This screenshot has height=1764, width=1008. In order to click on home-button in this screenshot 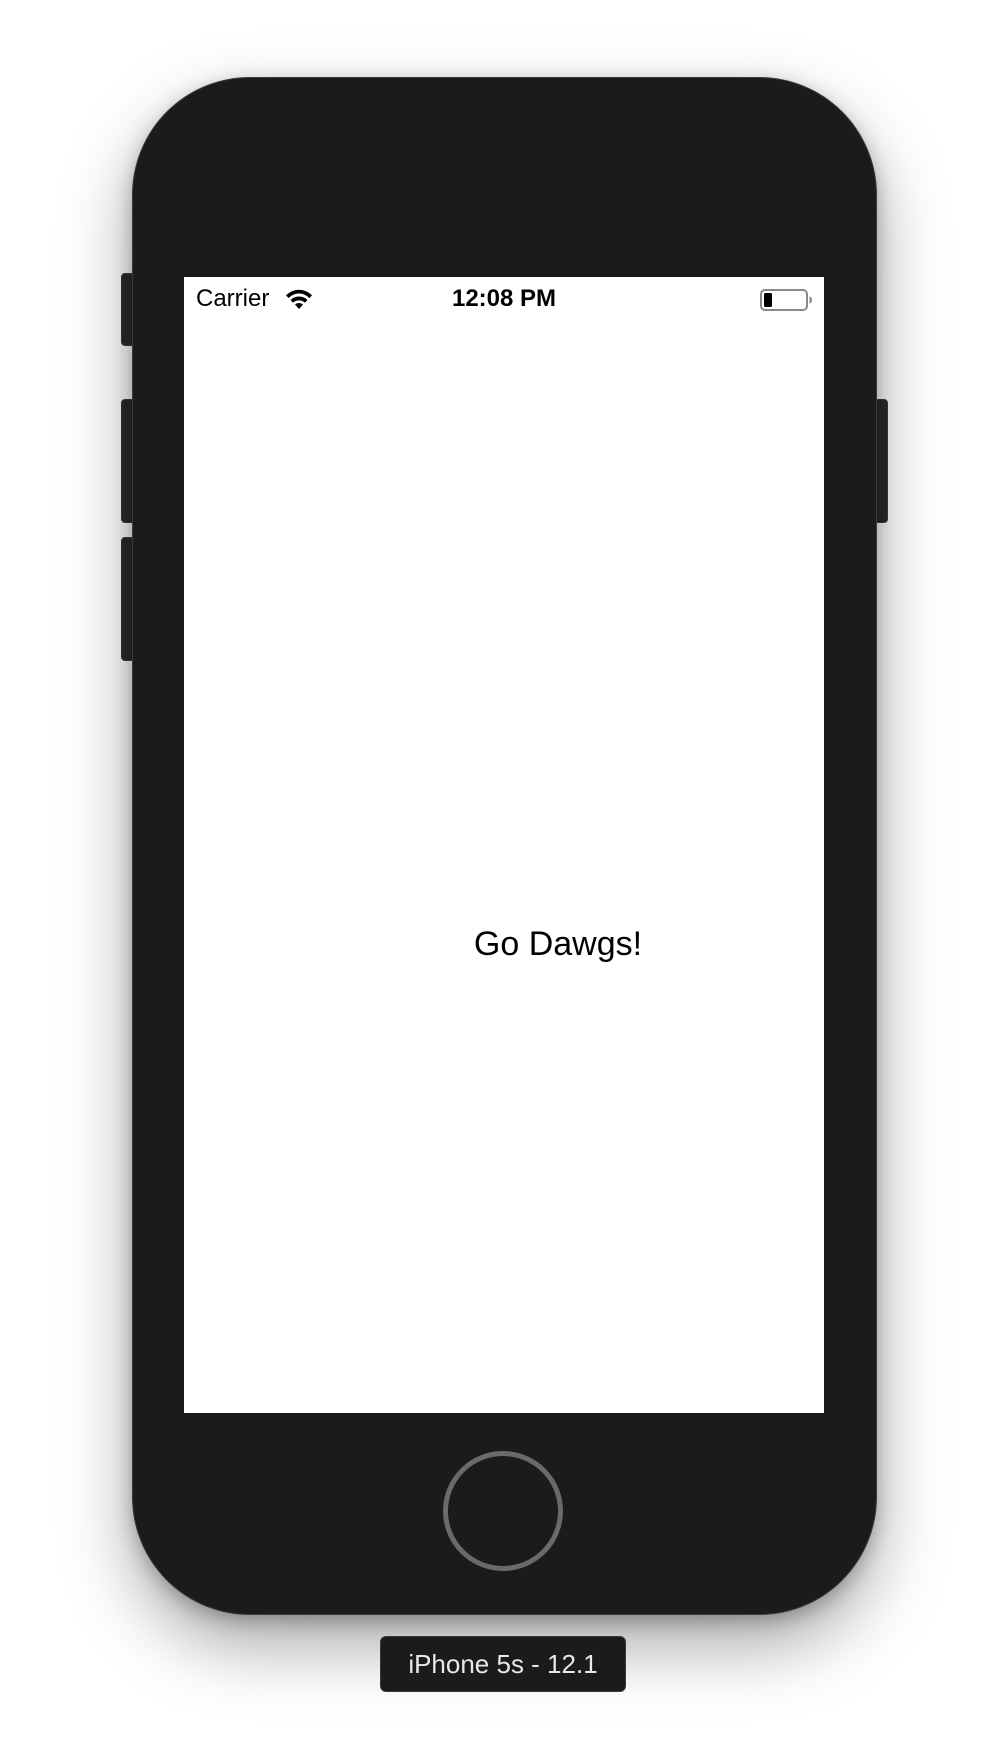, I will do `click(503, 1511)`.